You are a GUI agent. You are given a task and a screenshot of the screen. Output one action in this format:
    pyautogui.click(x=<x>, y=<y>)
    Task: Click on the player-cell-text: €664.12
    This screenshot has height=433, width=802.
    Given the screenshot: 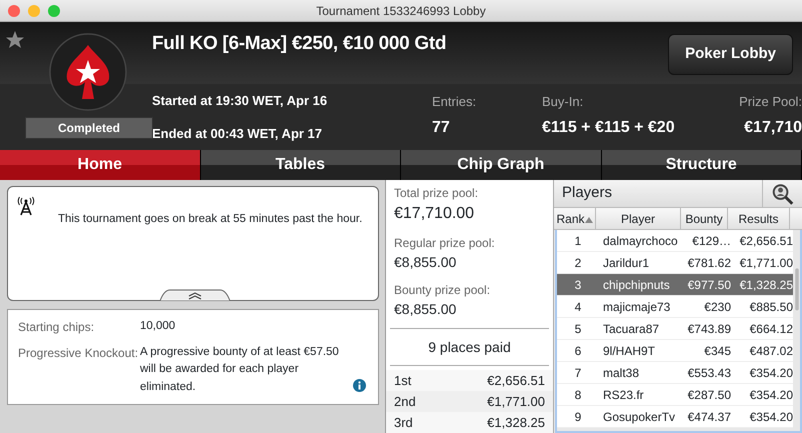 What is the action you would take?
    pyautogui.click(x=770, y=329)
    